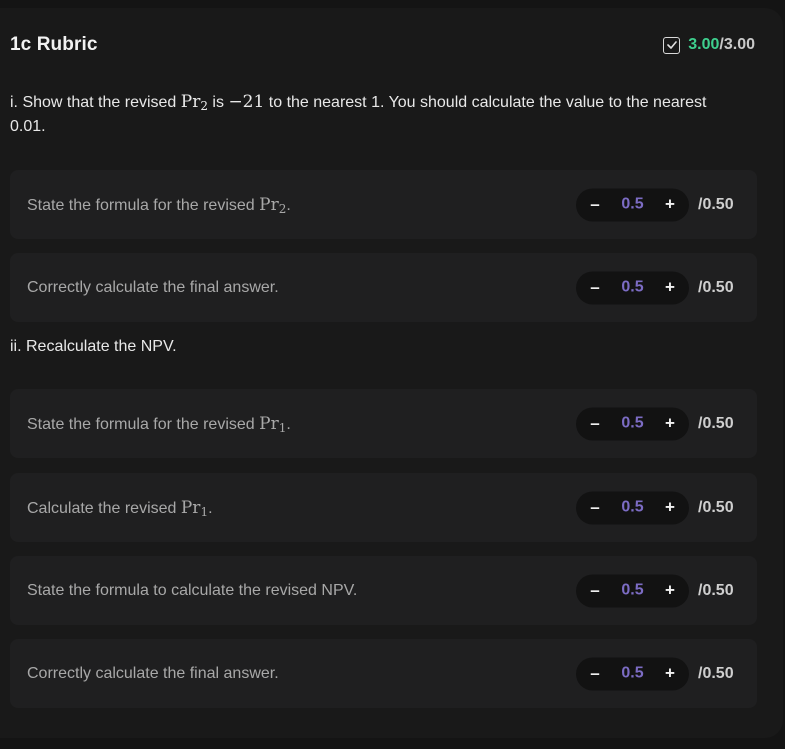 The height and width of the screenshot is (749, 785). I want to click on criterion-card: Calculate the revised Pr1. – 0.5 + /0.50, so click(383, 507).